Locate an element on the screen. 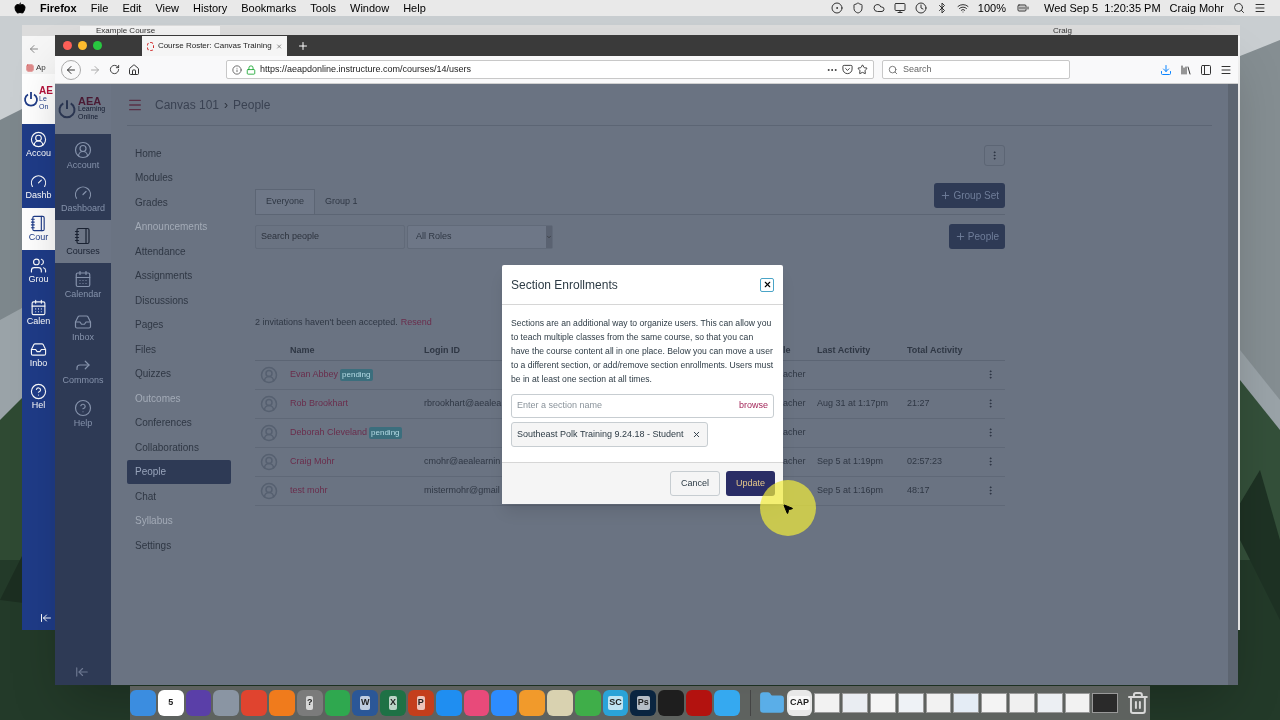 The width and height of the screenshot is (1280, 720). nav-item: Dashb is located at coordinates (38, 187).